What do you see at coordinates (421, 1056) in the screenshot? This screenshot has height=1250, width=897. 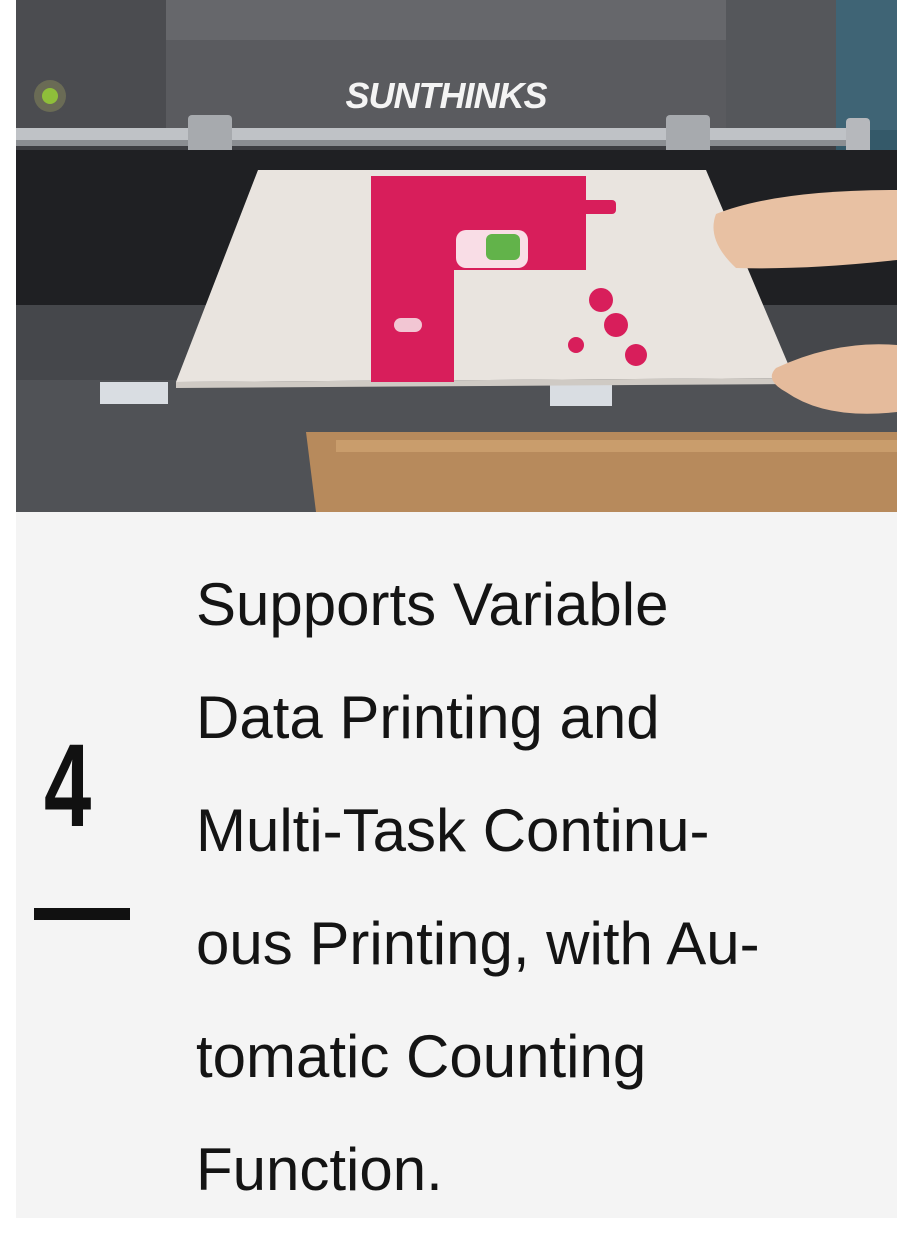 I see `feature-text-line: tomatic Counting` at bounding box center [421, 1056].